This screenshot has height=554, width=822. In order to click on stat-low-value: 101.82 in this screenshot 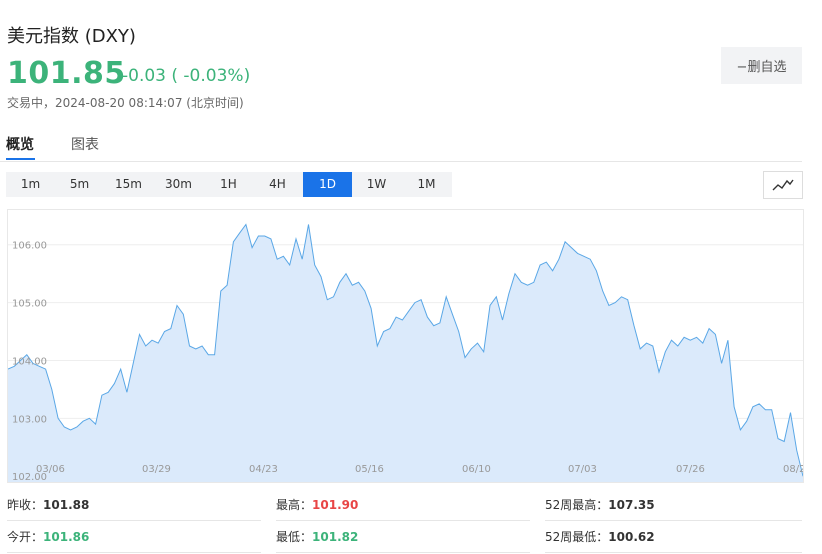, I will do `click(335, 537)`.